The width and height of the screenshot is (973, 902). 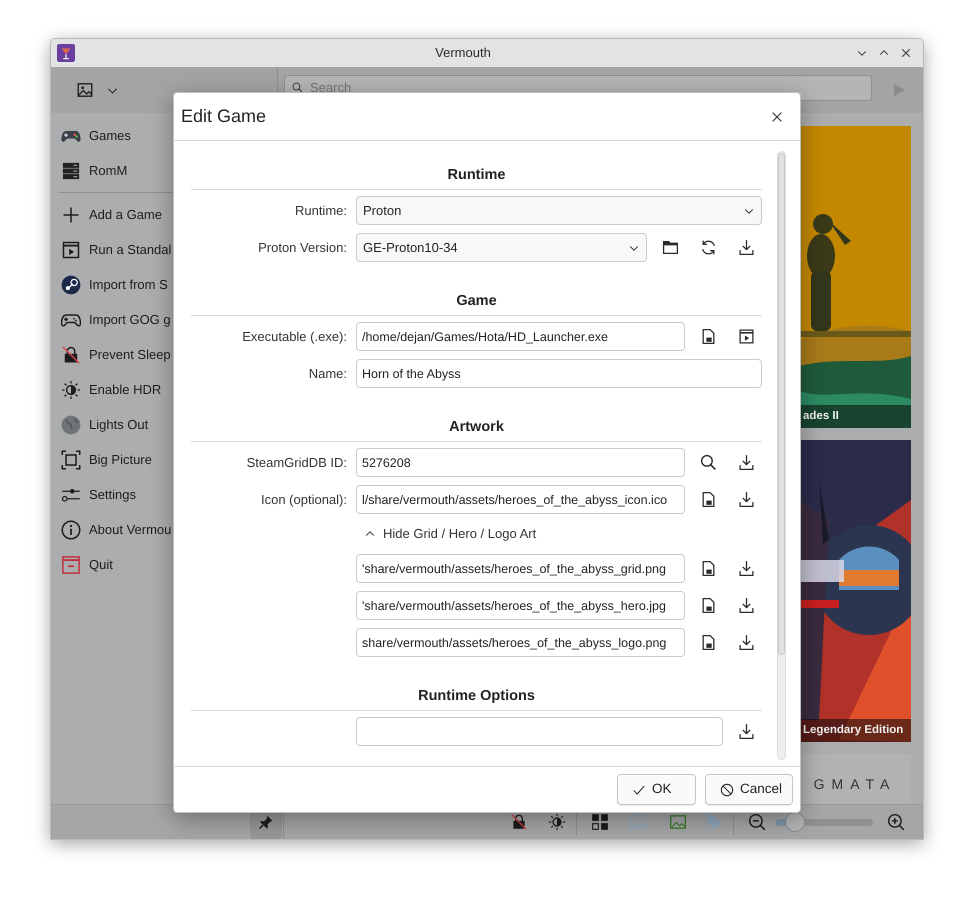 I want to click on input-field: Horn of the Abyss, so click(x=559, y=373).